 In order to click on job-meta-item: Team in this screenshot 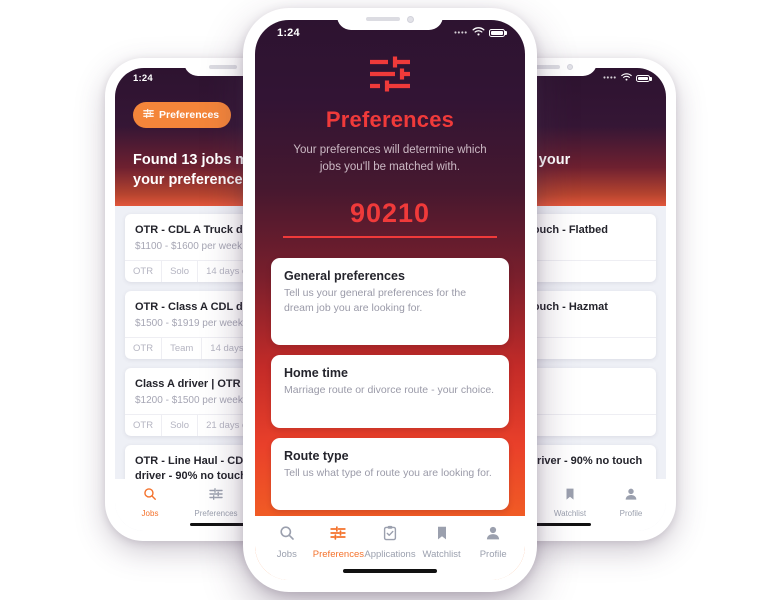, I will do `click(181, 348)`.